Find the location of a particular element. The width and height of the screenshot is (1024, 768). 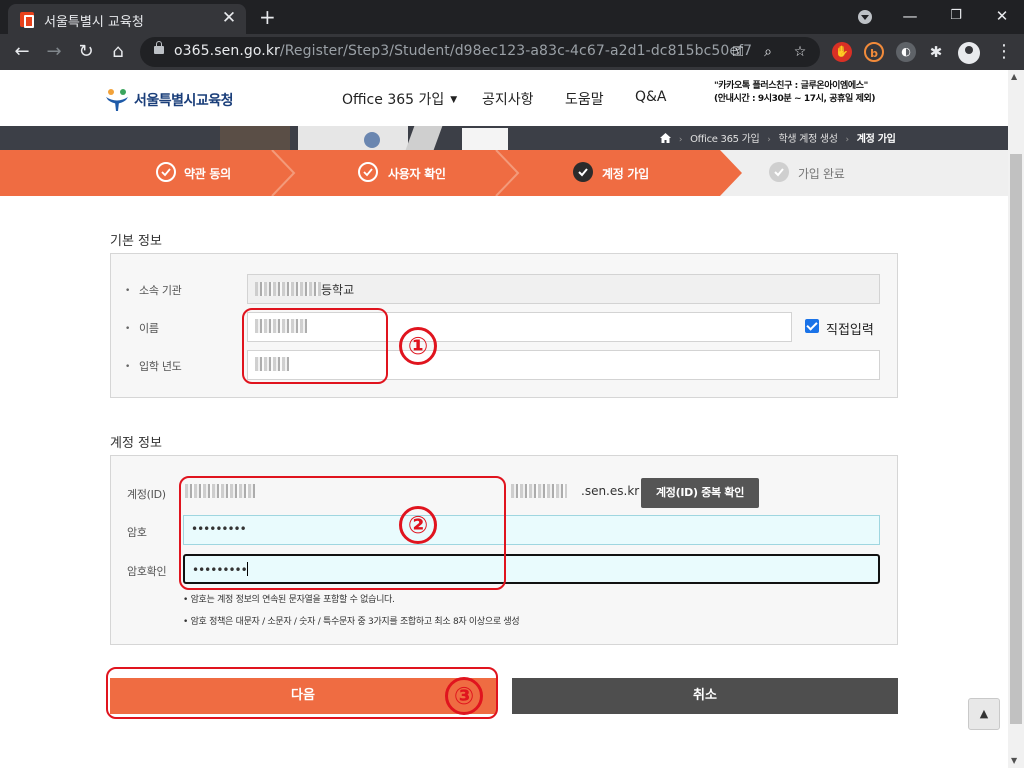

back-icon: ← is located at coordinates (22, 52).